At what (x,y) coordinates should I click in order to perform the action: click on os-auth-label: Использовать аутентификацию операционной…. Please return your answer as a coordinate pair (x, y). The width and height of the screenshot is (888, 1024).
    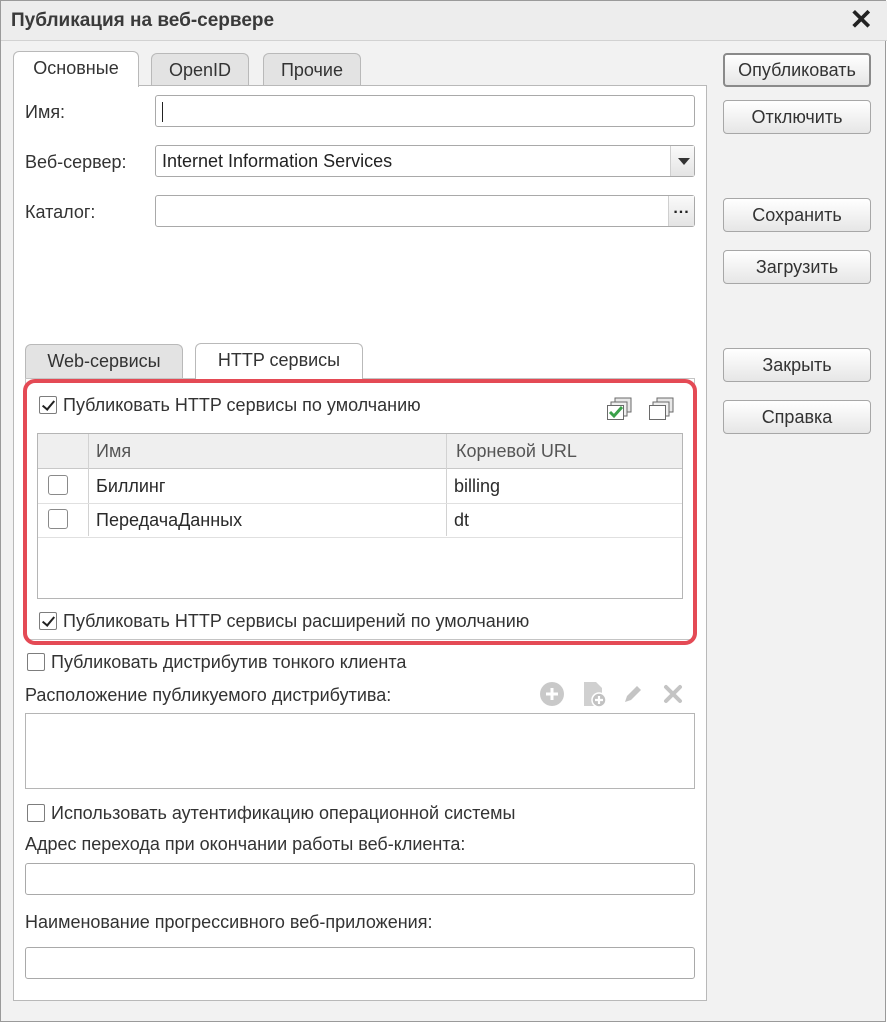
    Looking at the image, I should click on (283, 813).